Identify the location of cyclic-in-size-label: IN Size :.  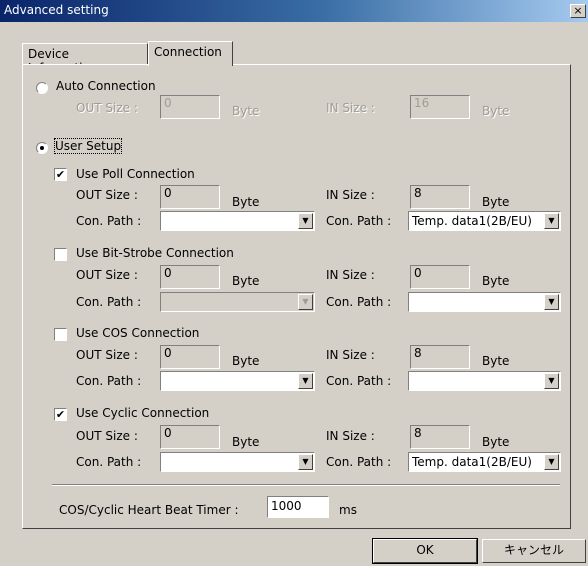
(350, 436).